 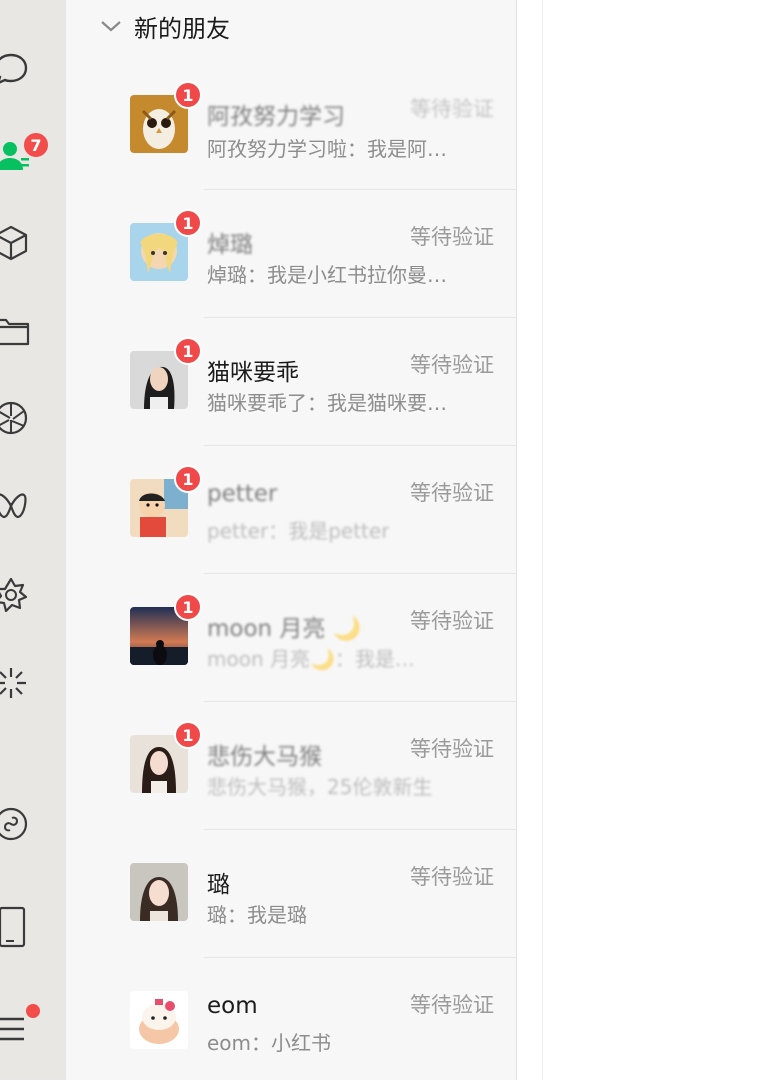 What do you see at coordinates (291, 510) in the screenshot?
I see `friend-request-row: 1 petter 等待验证 petter：我是petter` at bounding box center [291, 510].